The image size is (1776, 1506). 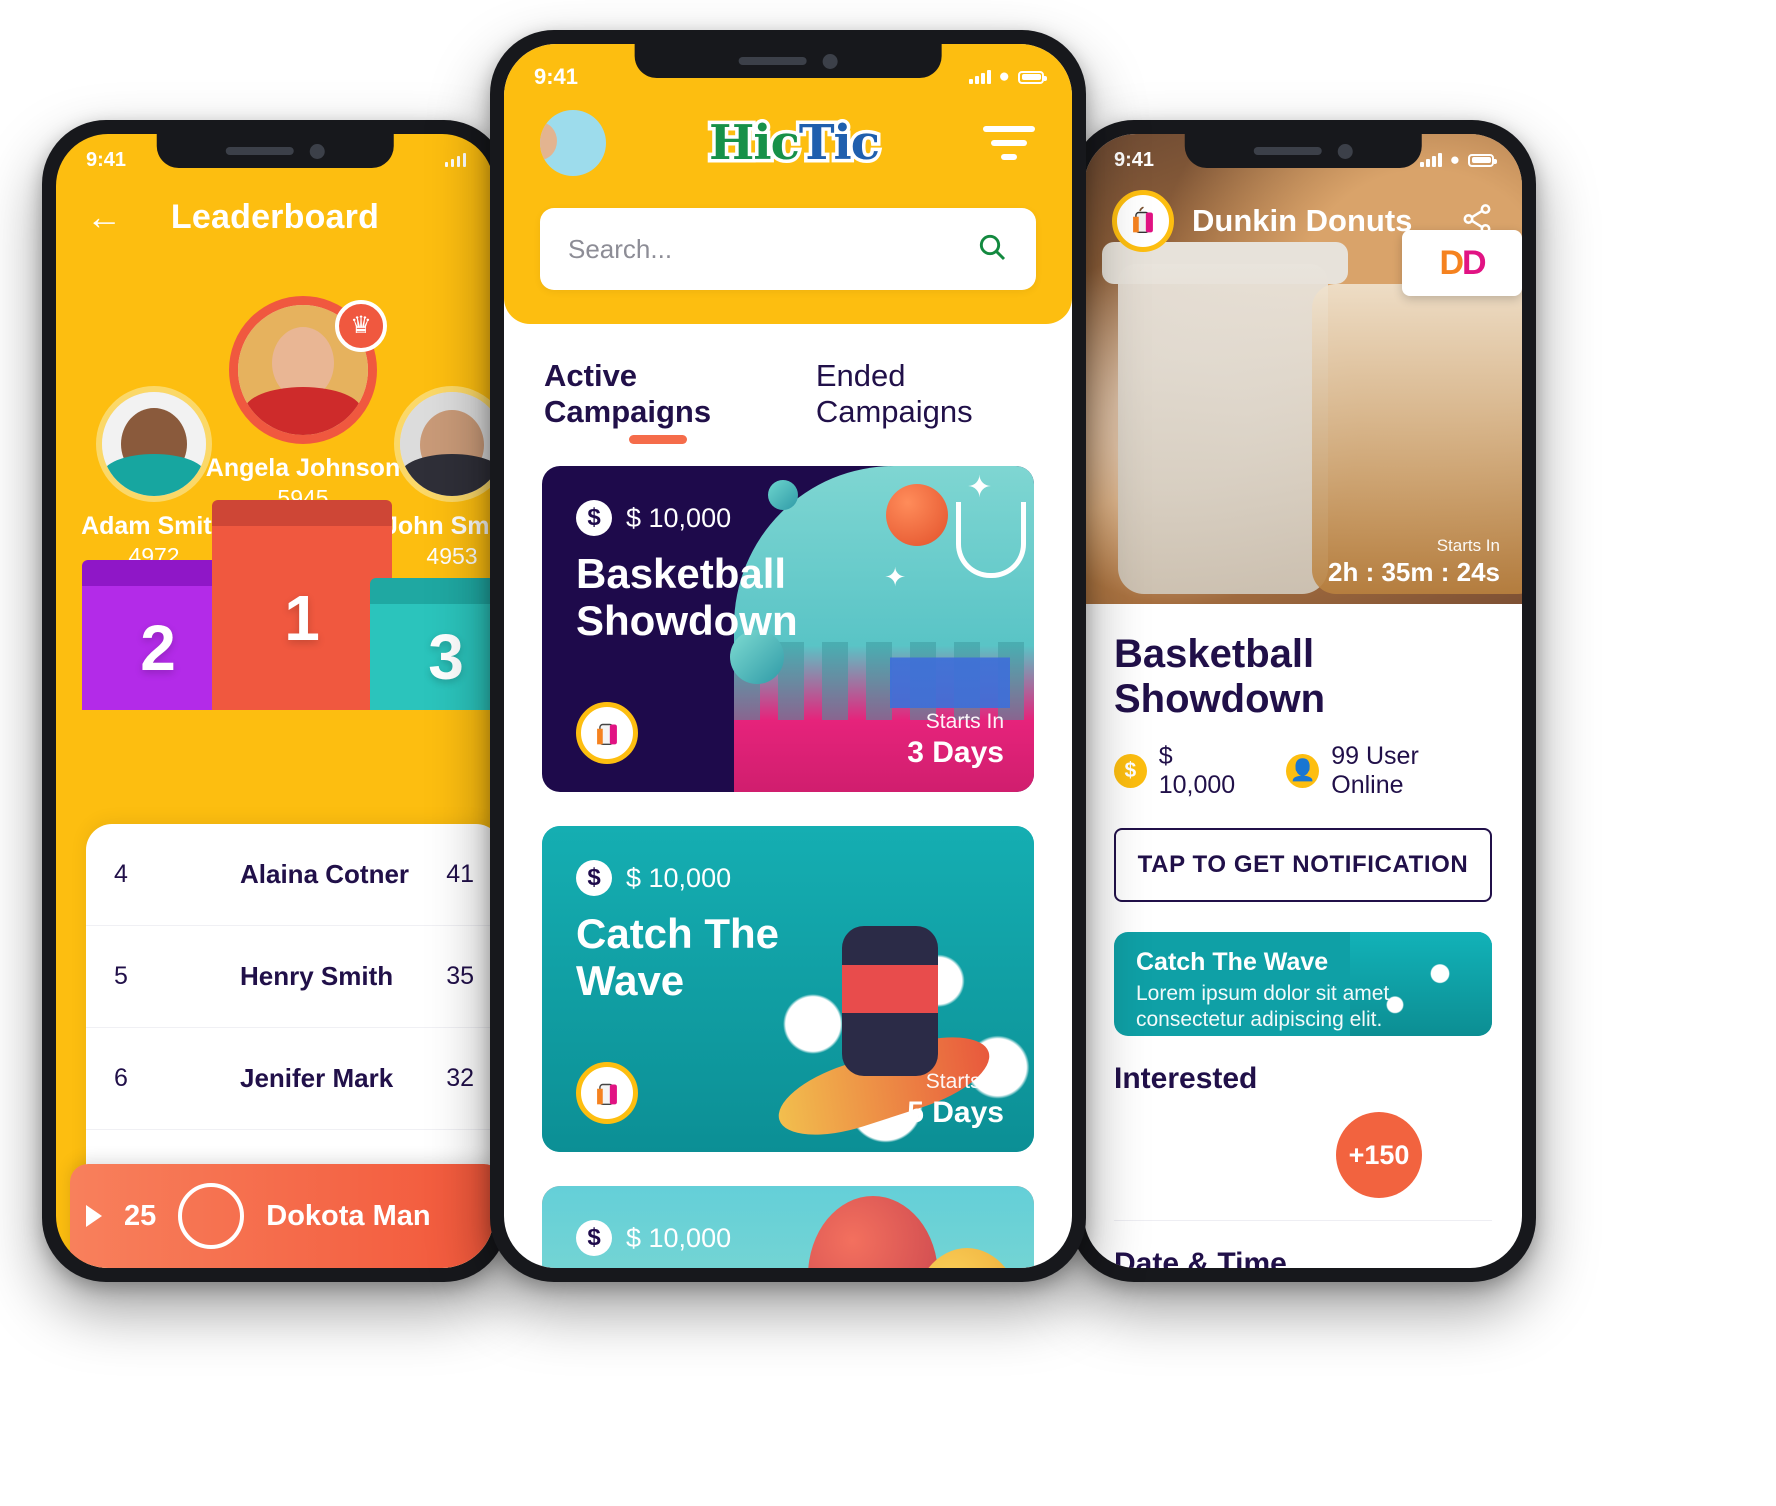 What do you see at coordinates (1303, 1220) in the screenshot?
I see `divider` at bounding box center [1303, 1220].